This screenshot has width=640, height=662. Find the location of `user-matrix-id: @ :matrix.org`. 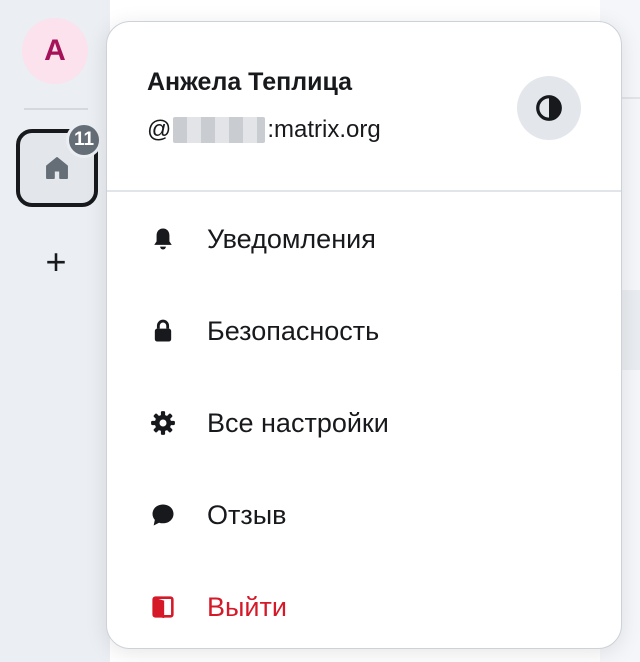

user-matrix-id: @ :matrix.org is located at coordinates (264, 130).